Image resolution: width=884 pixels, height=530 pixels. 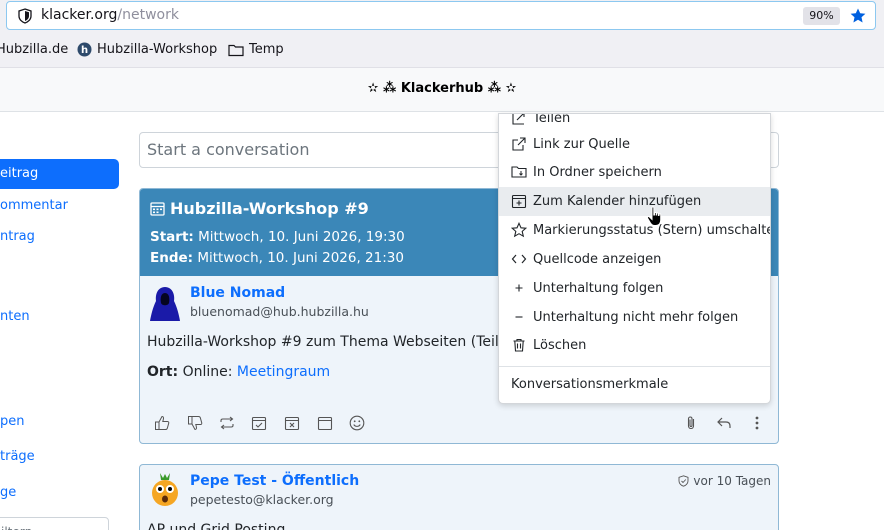 I want to click on external-link-icon, so click(x=519, y=144).